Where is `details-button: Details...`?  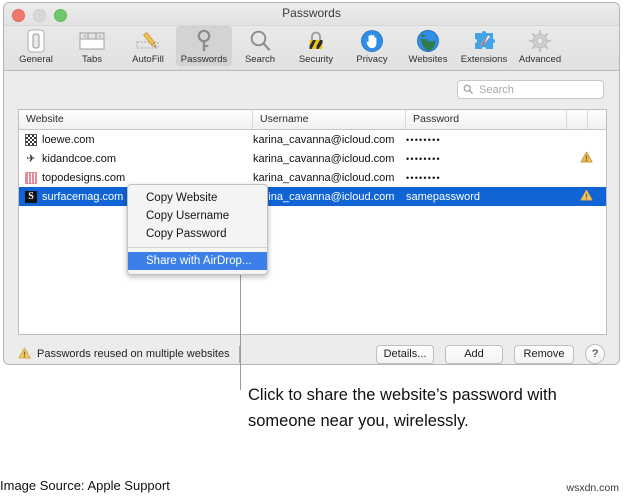 details-button: Details... is located at coordinates (405, 354).